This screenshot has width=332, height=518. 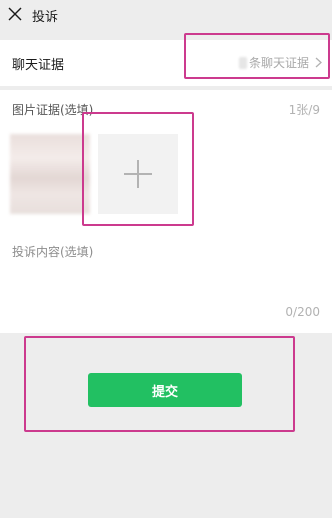 I want to click on page-title: 投诉, so click(x=45, y=17).